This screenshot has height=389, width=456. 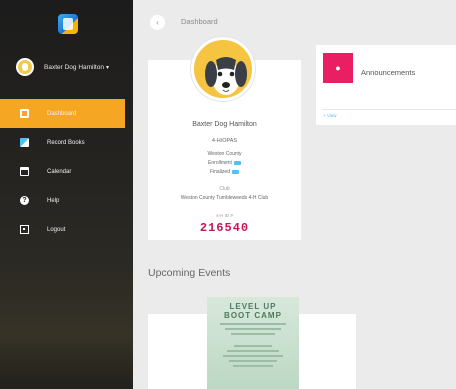 I want to click on sidebar-item-label: Dashboard, so click(x=62, y=113).